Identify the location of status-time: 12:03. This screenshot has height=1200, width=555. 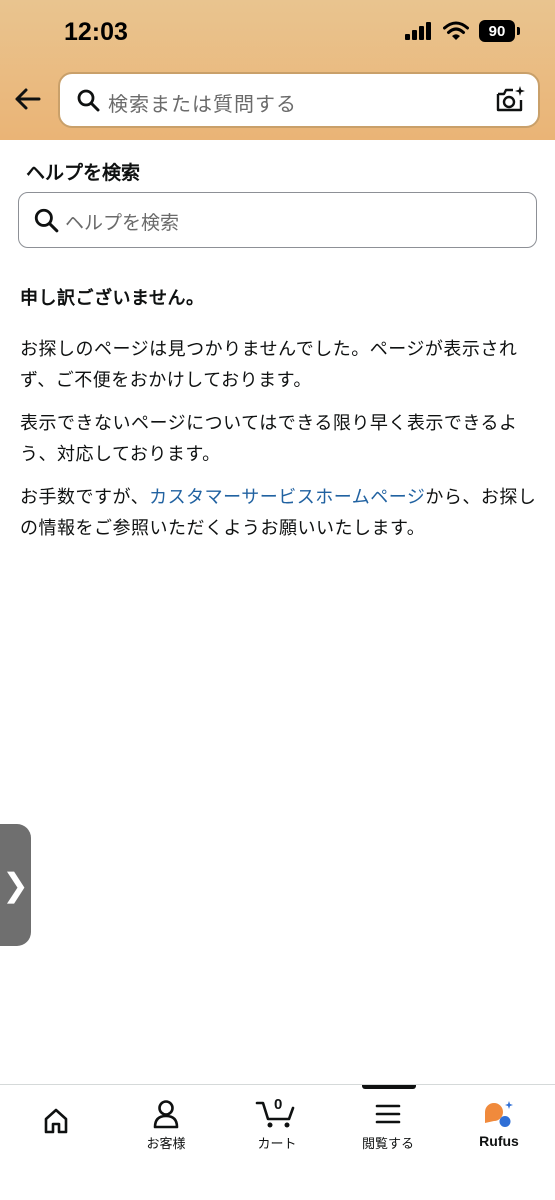
(96, 32).